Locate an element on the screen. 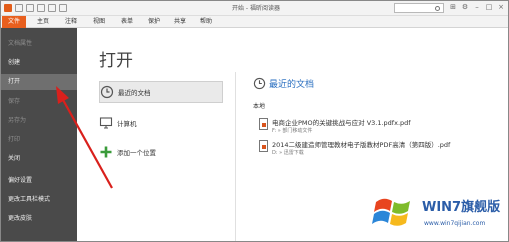 The image size is (509, 242). save-icon is located at coordinates (30, 8).